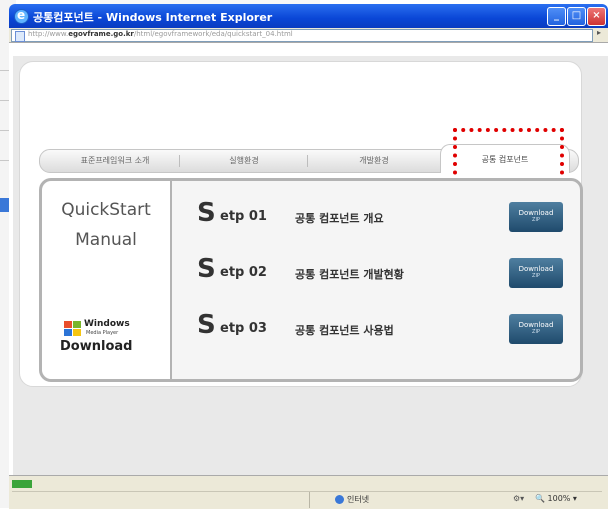 This screenshot has height=509, width=608. Describe the element at coordinates (556, 16) in the screenshot. I see `minimize-button: _` at that location.